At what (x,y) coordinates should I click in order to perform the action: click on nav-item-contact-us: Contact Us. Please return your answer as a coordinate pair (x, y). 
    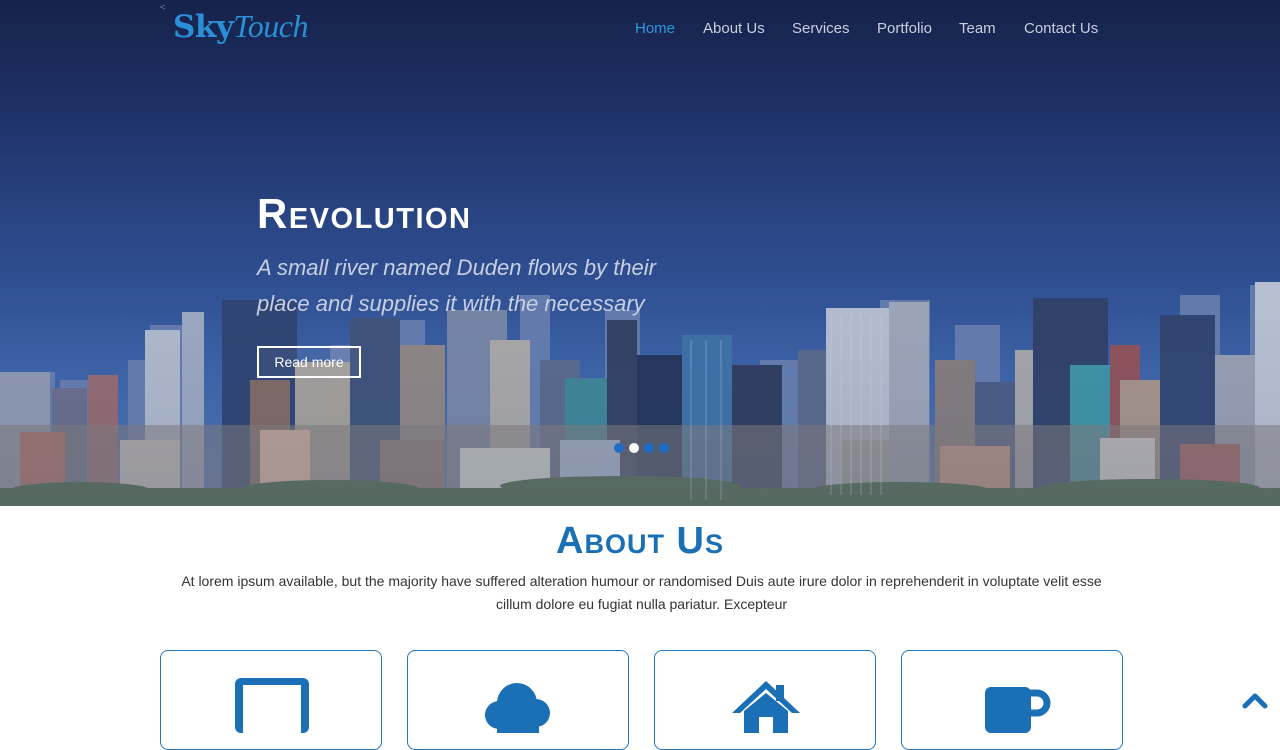
    Looking at the image, I should click on (1061, 28).